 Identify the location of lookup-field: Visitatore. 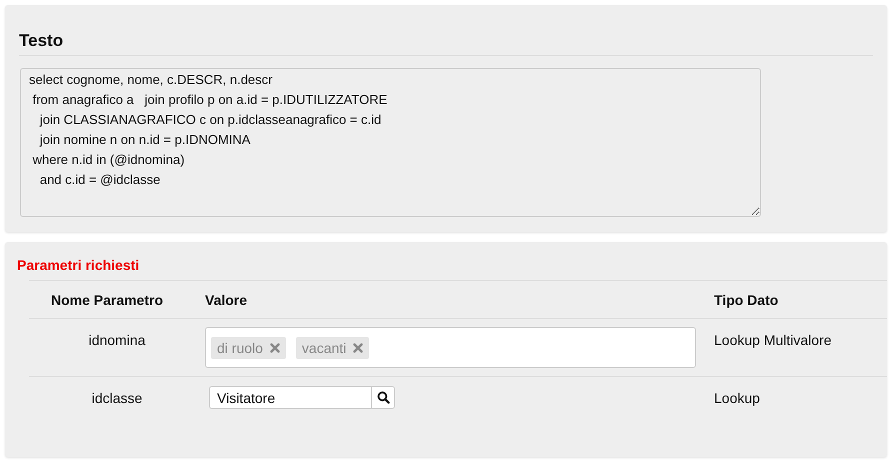
(290, 397).